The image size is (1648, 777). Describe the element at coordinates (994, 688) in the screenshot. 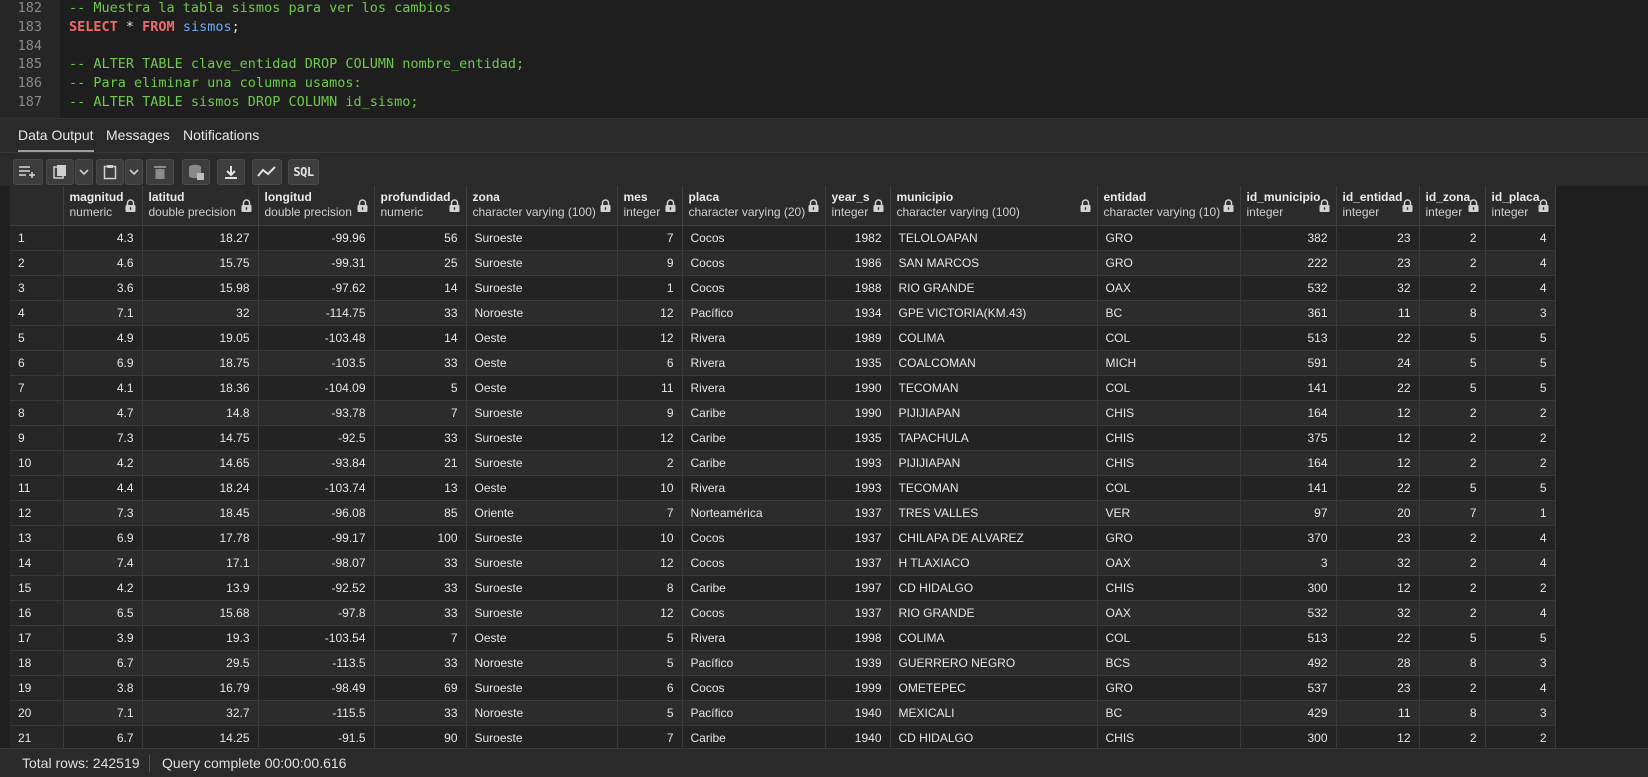

I see `cell-municipio: OMETEPEC` at that location.